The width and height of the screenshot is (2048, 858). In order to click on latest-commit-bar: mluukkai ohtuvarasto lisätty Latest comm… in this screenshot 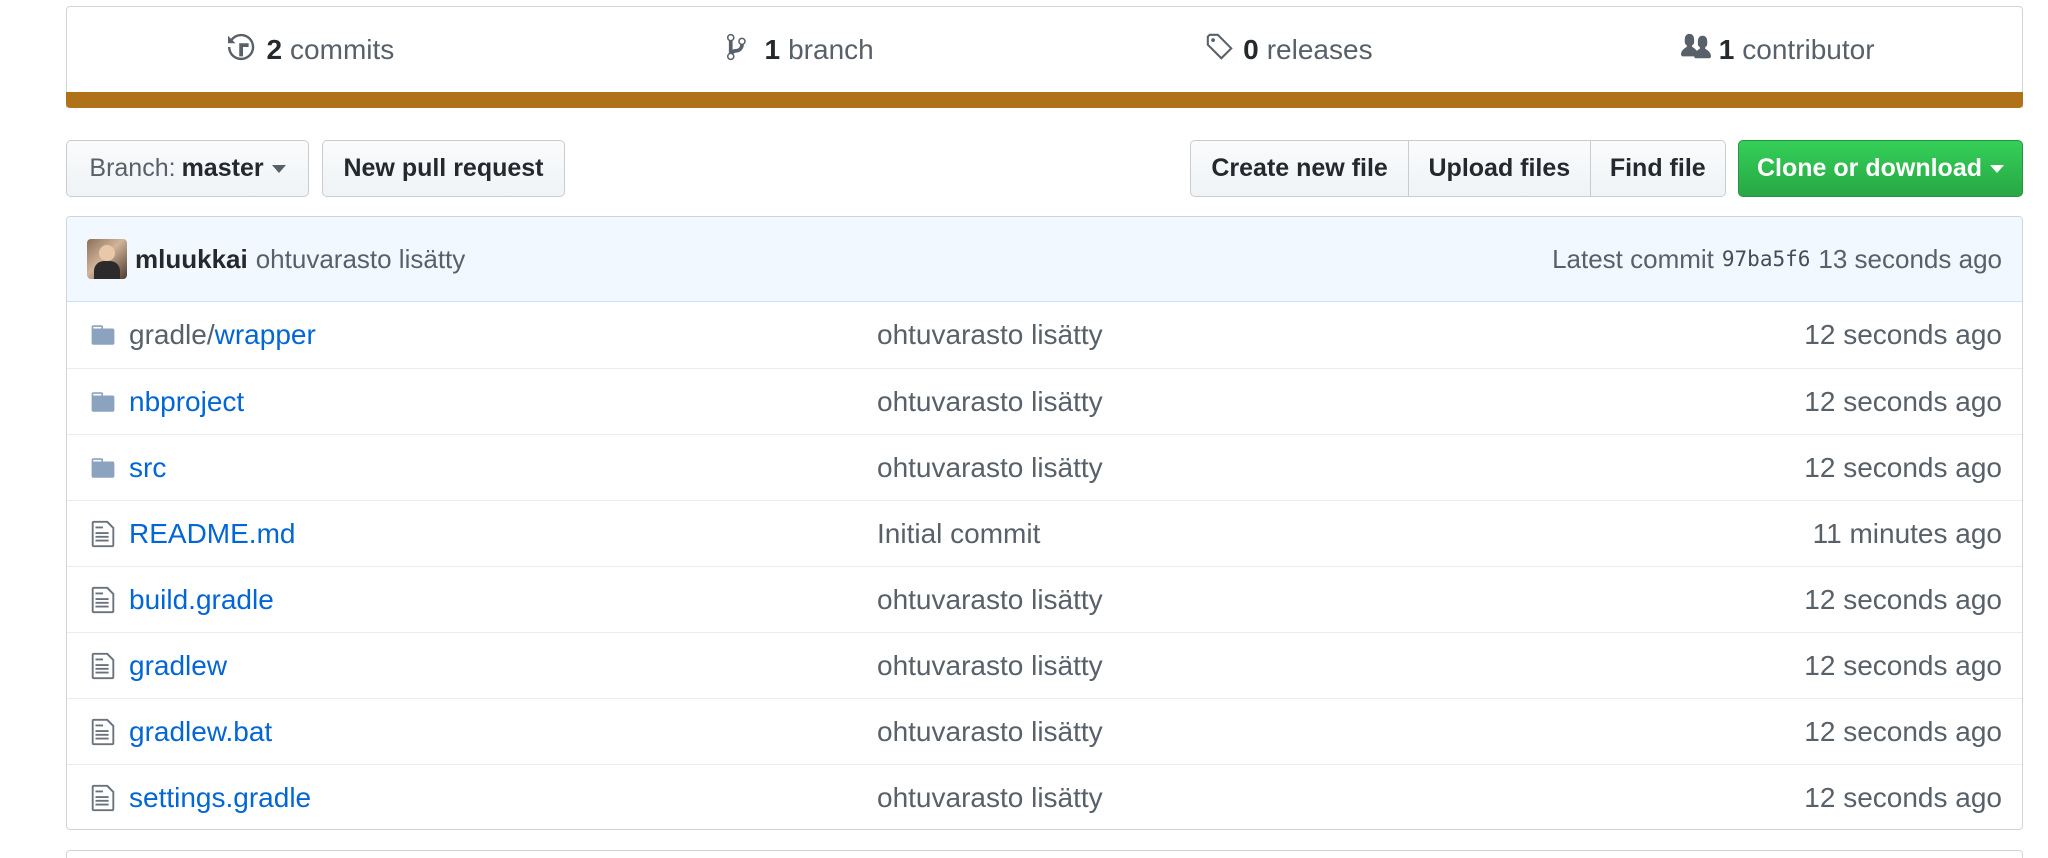, I will do `click(1044, 259)`.